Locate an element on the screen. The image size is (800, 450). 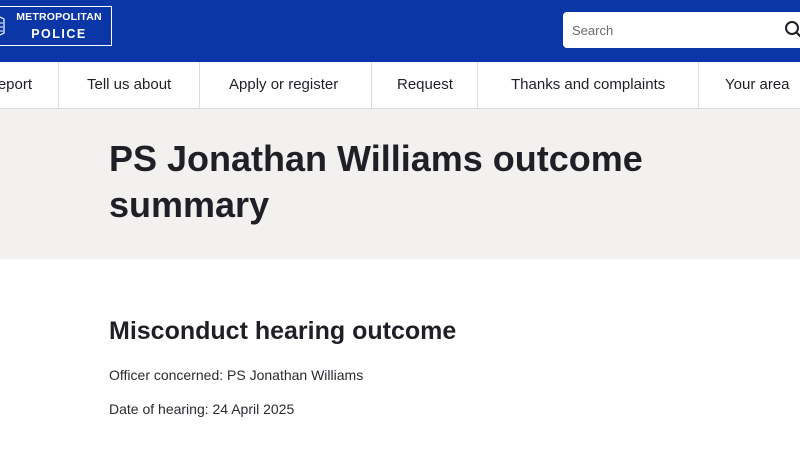
met-police-logo: METROPOLITAN POLICE is located at coordinates (56, 26).